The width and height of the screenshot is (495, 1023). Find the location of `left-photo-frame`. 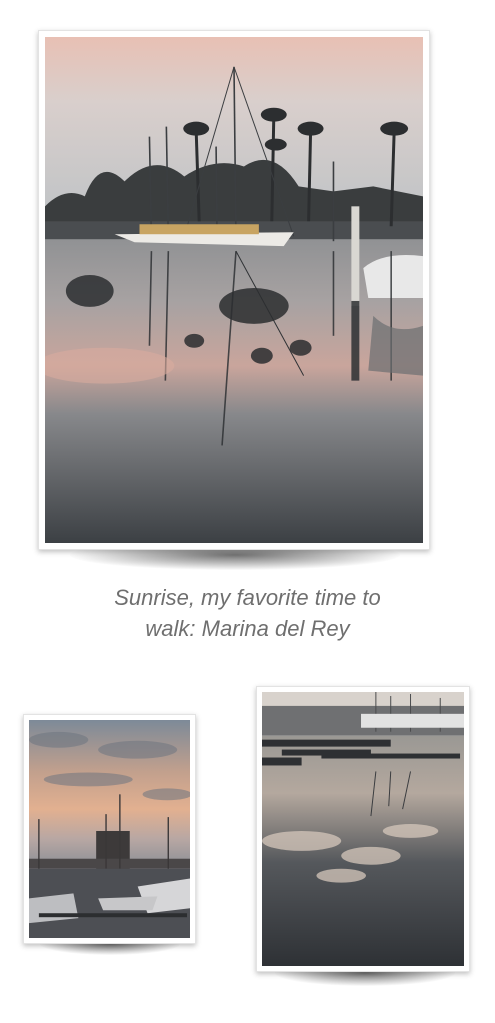

left-photo-frame is located at coordinates (109, 829).